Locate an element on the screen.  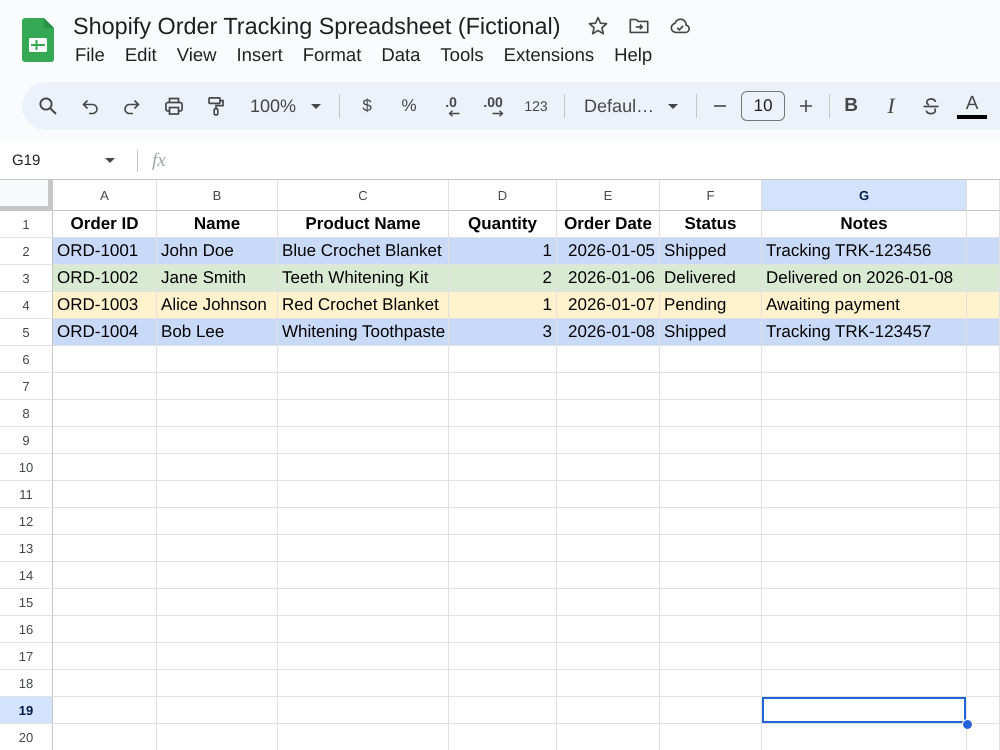
menu-item: Data is located at coordinates (400, 55).